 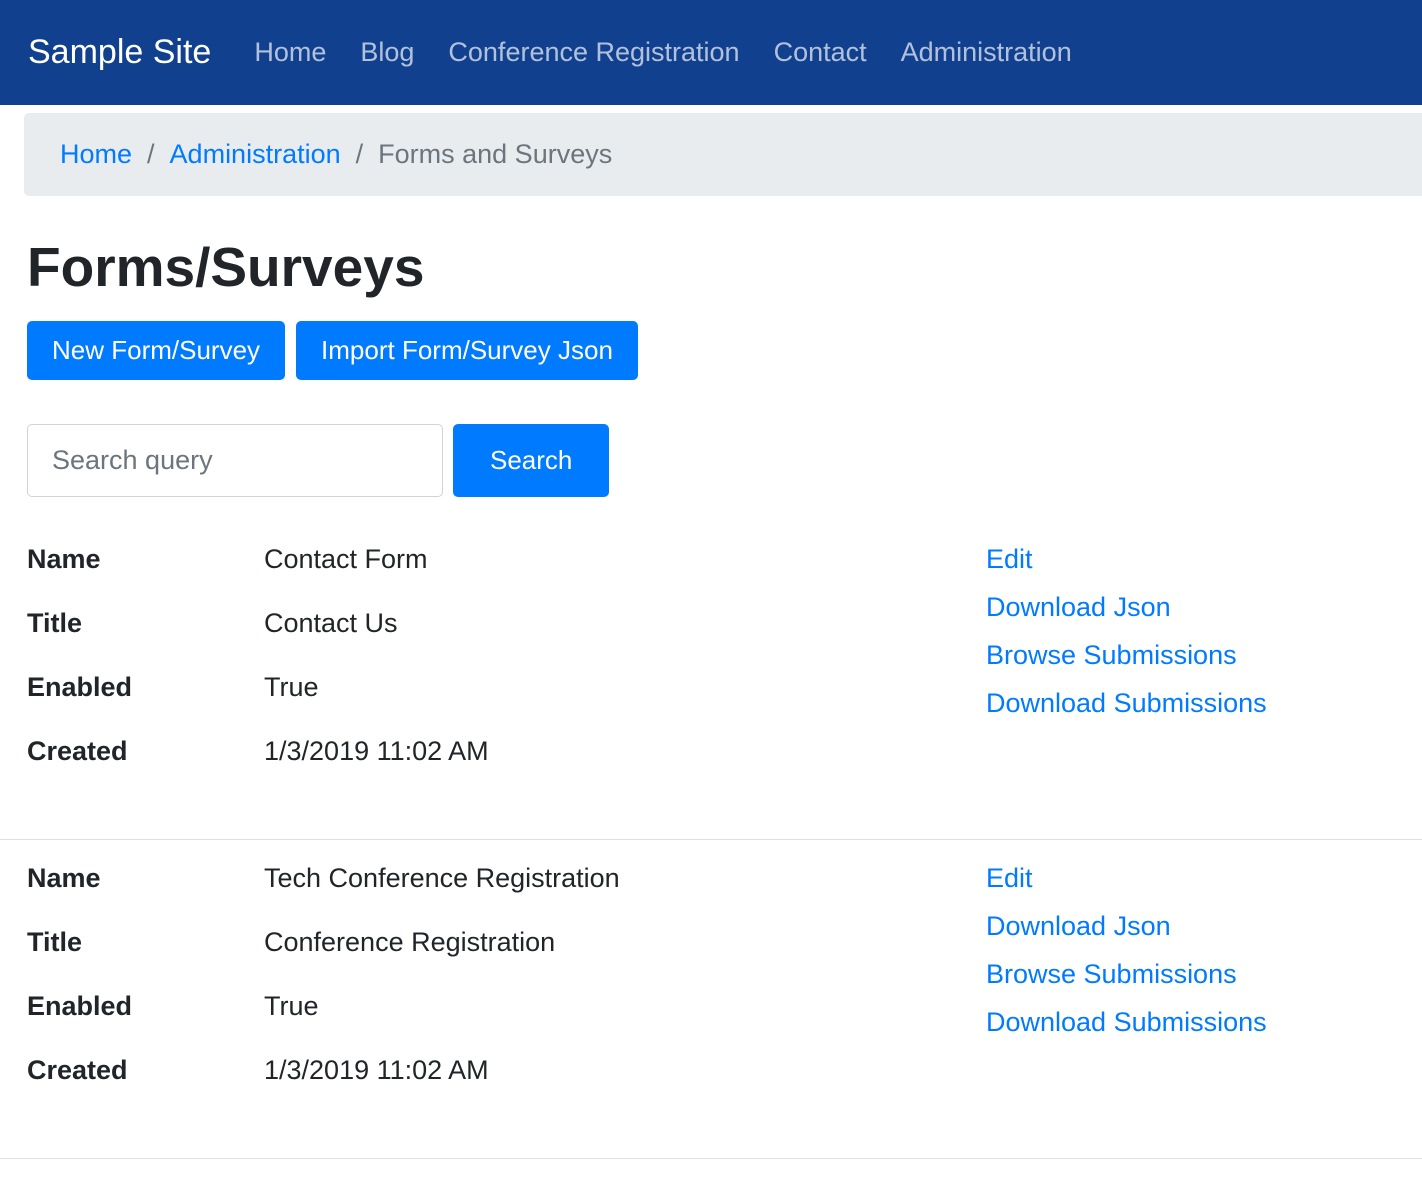 What do you see at coordinates (506, 623) in the screenshot?
I see `field-row-title: Title Contact Us` at bounding box center [506, 623].